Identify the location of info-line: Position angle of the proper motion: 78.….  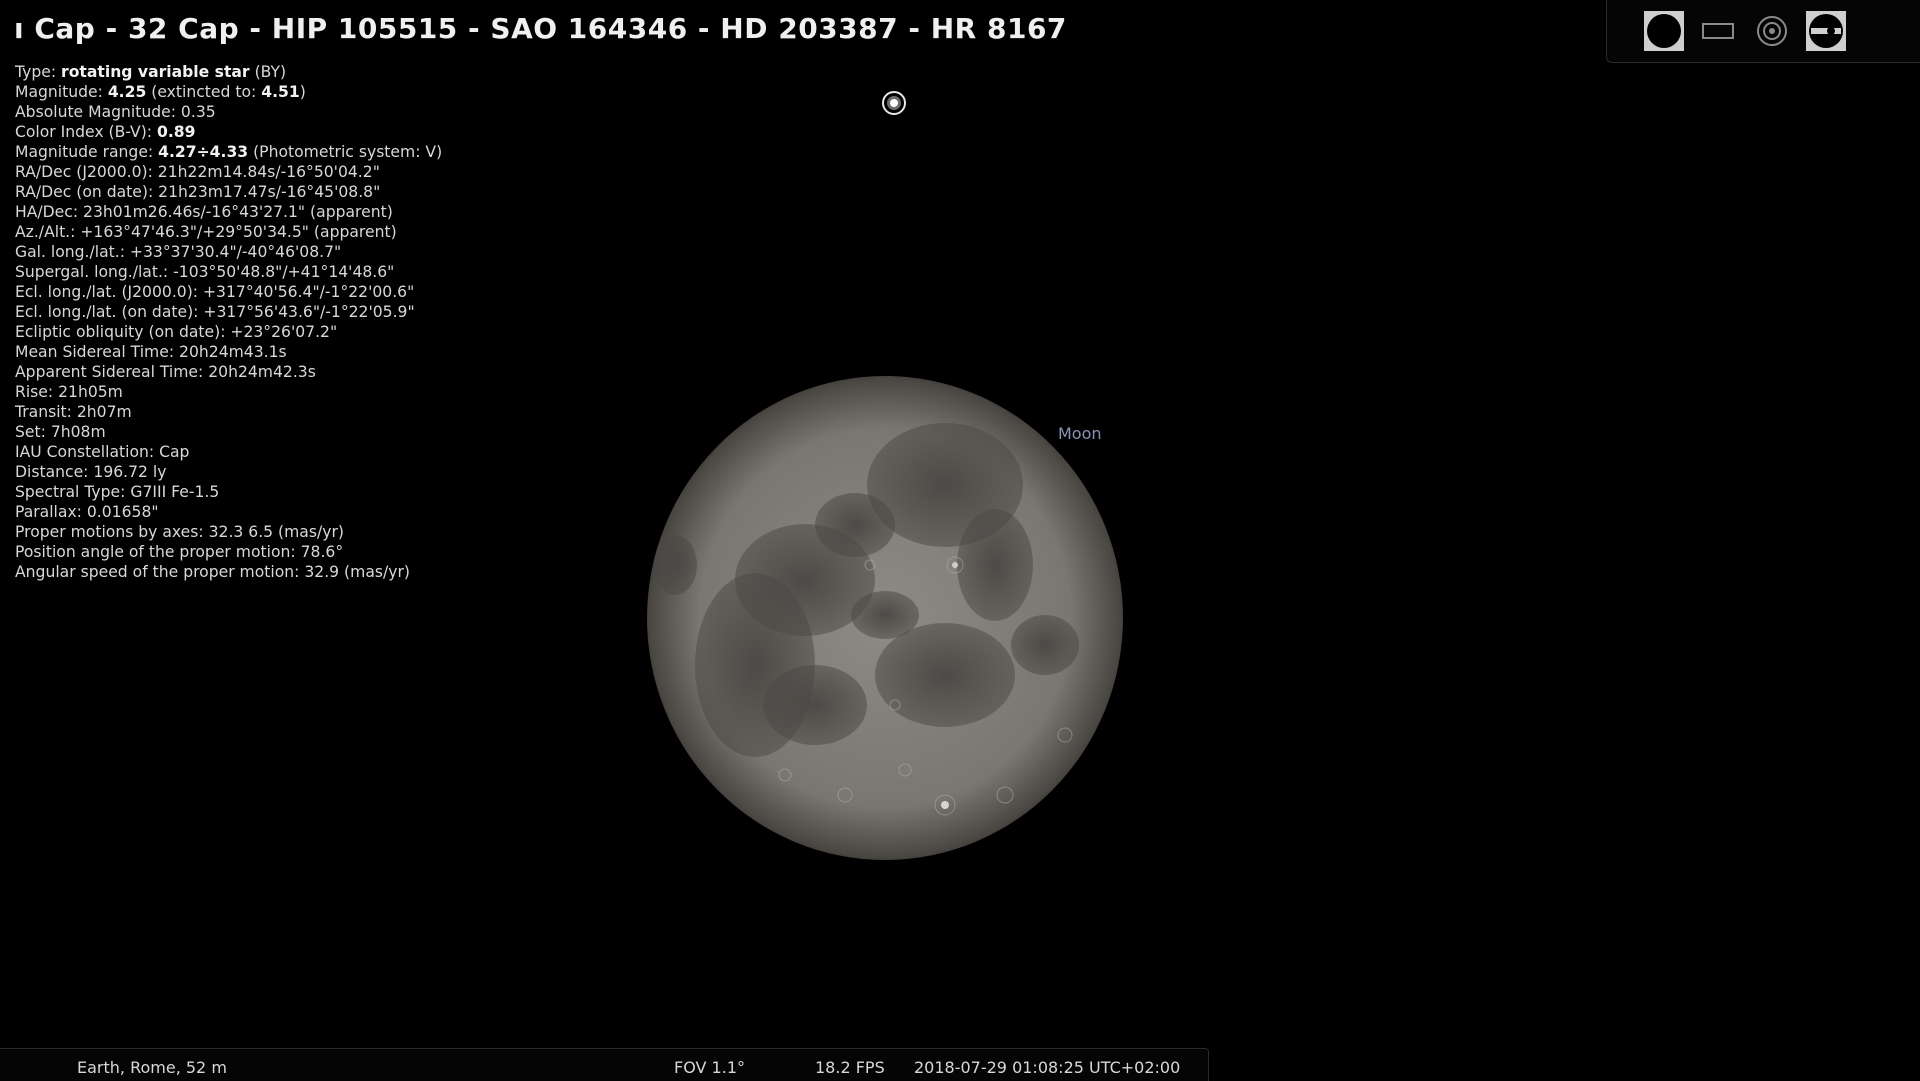
(179, 552).